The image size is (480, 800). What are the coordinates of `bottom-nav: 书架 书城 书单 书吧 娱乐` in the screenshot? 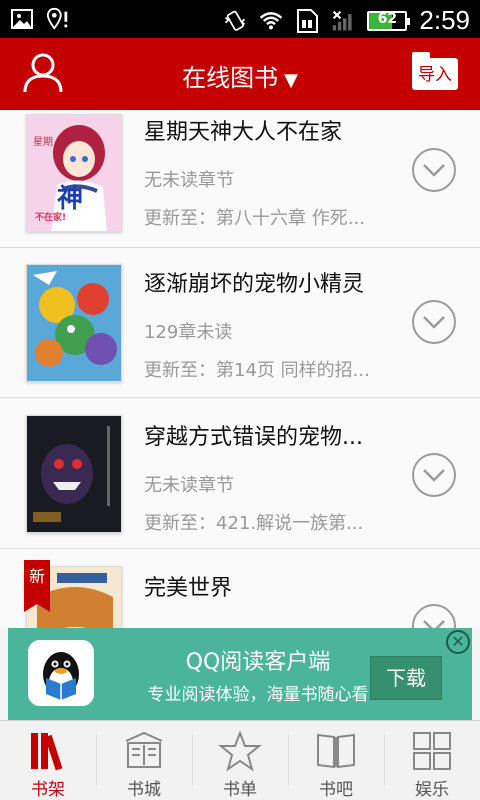 It's located at (240, 760).